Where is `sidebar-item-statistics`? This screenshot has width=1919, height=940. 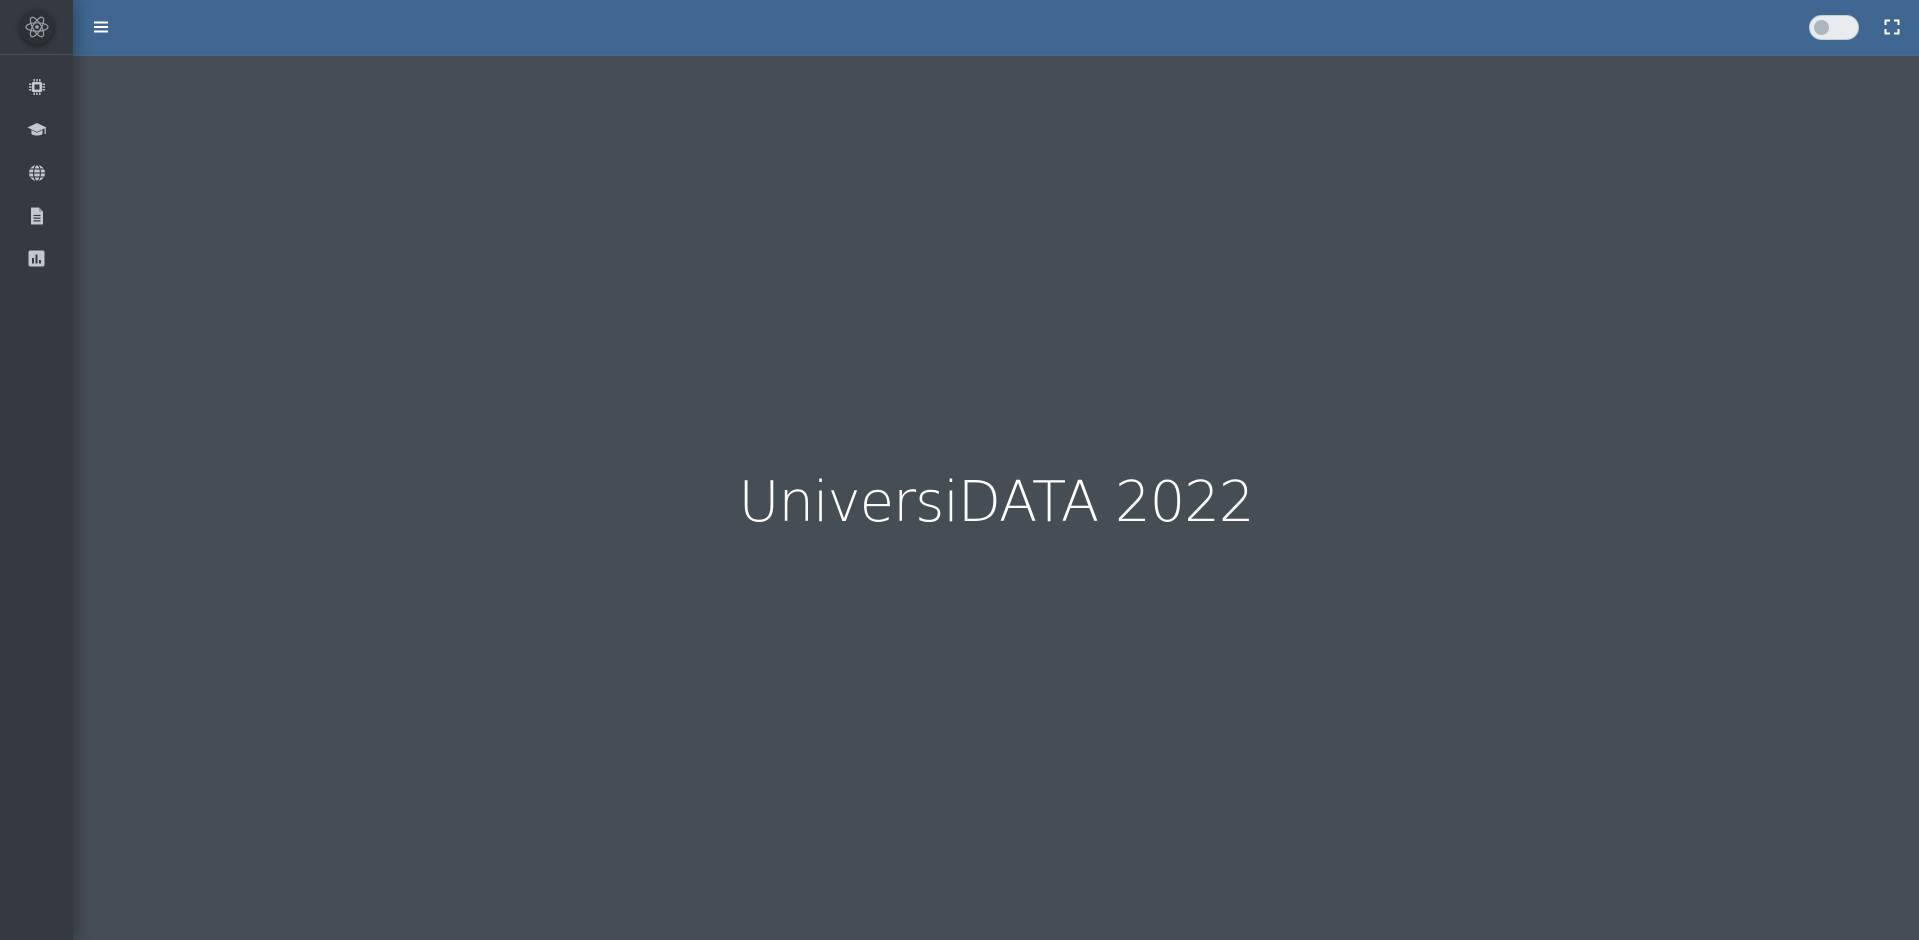
sidebar-item-statistics is located at coordinates (36, 258).